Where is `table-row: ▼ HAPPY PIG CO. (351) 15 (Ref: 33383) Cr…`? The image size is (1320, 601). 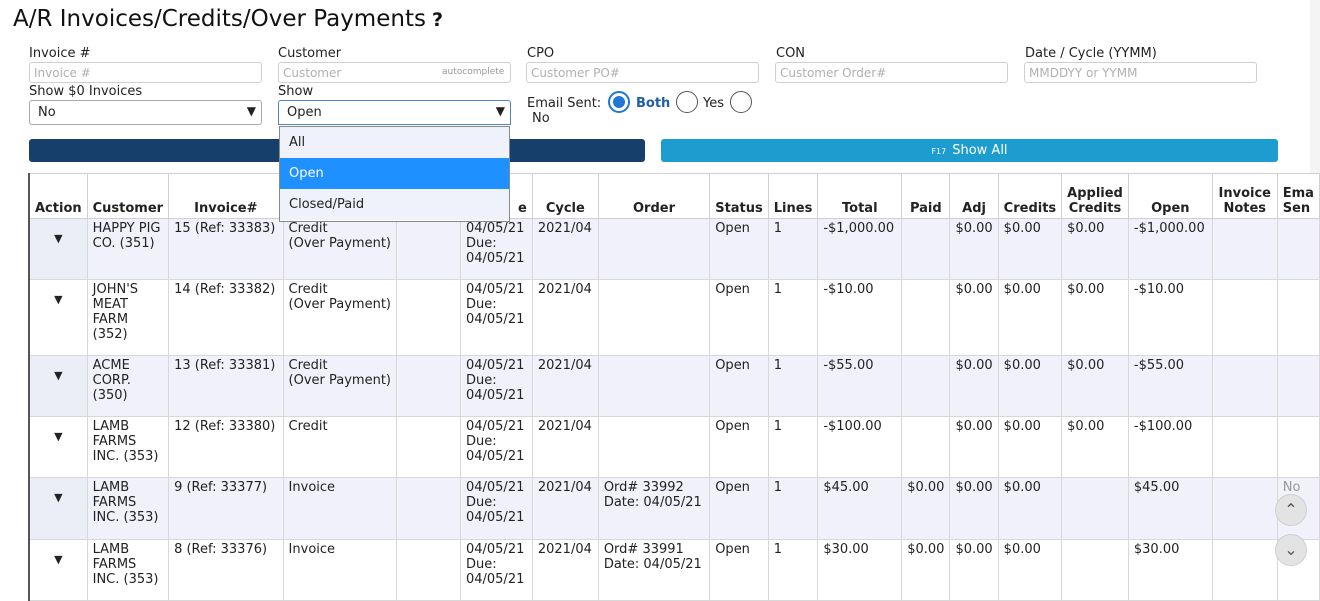 table-row: ▼ HAPPY PIG CO. (351) 15 (Ref: 33383) Cr… is located at coordinates (673, 249).